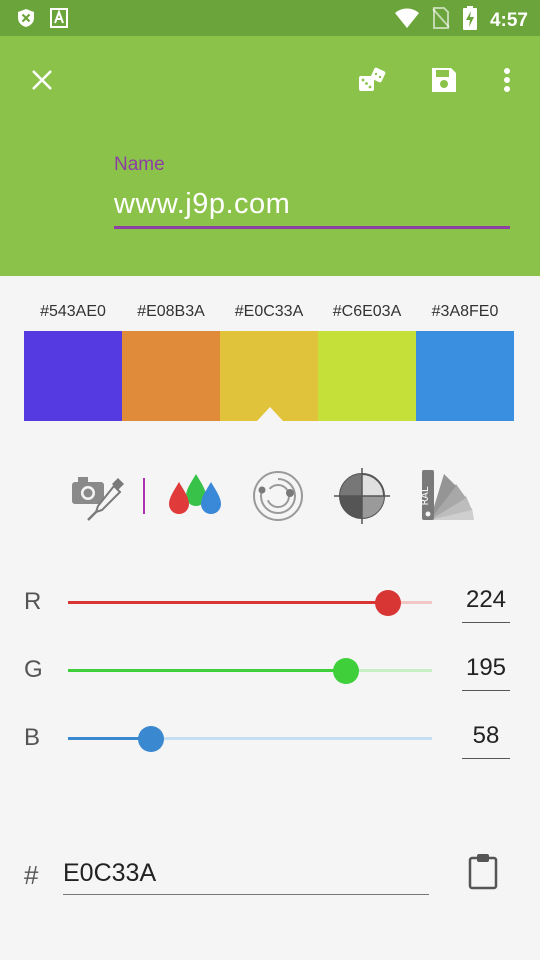  I want to click on red-value: 224, so click(486, 600).